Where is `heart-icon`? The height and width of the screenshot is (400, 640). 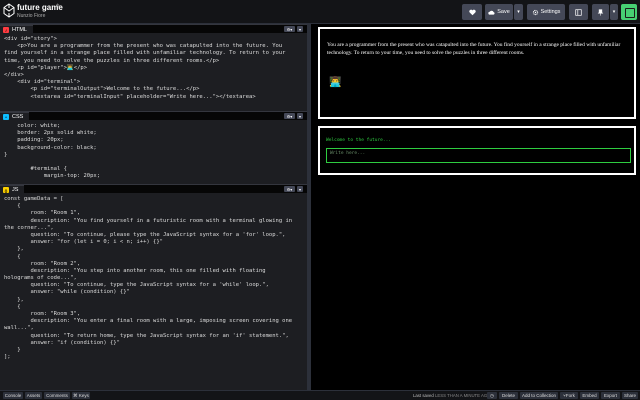
heart-icon is located at coordinates (472, 12).